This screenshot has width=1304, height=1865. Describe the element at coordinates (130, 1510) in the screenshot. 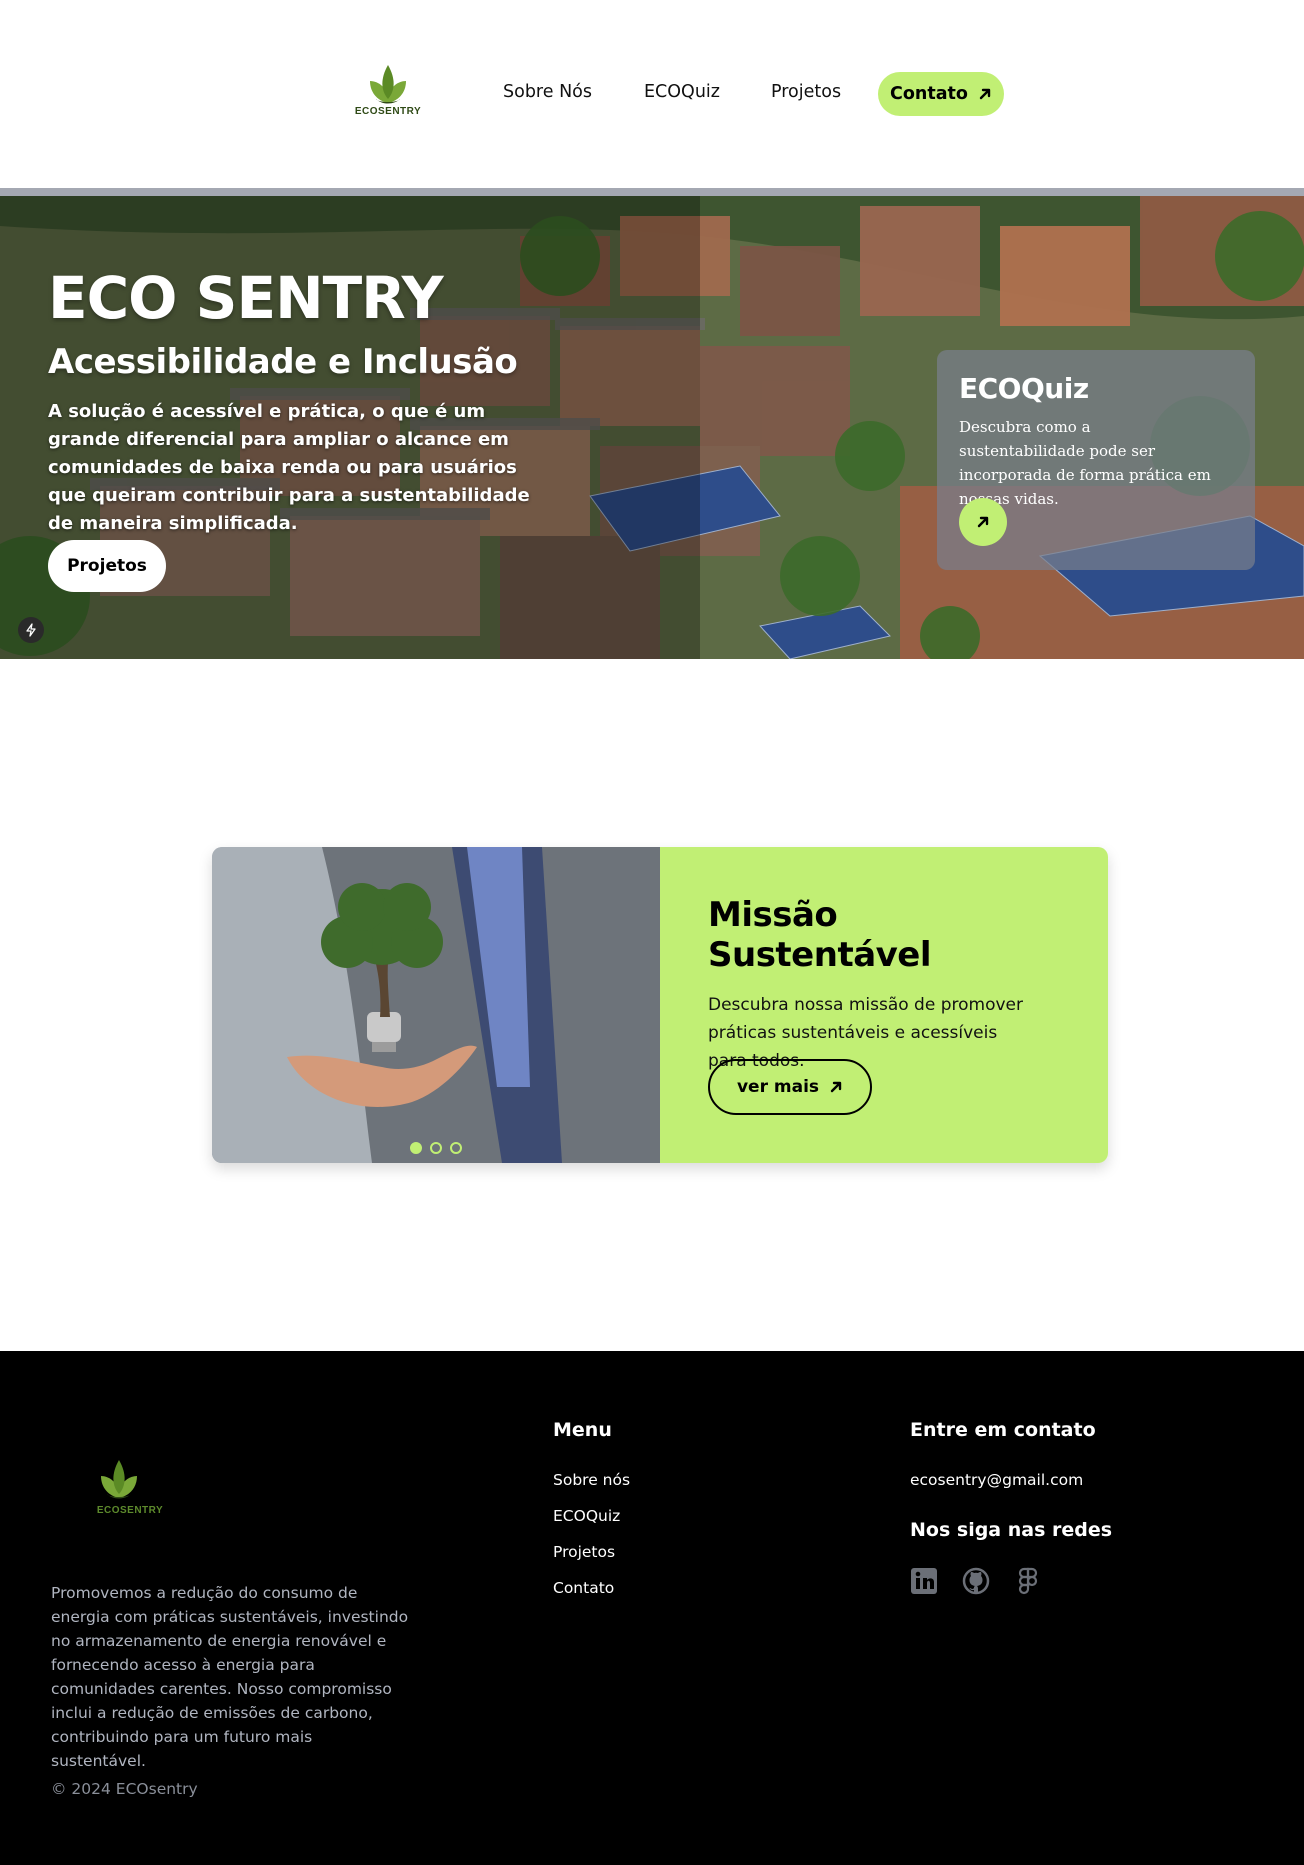

I see `footer-logo-text: ECOSENTRY` at that location.